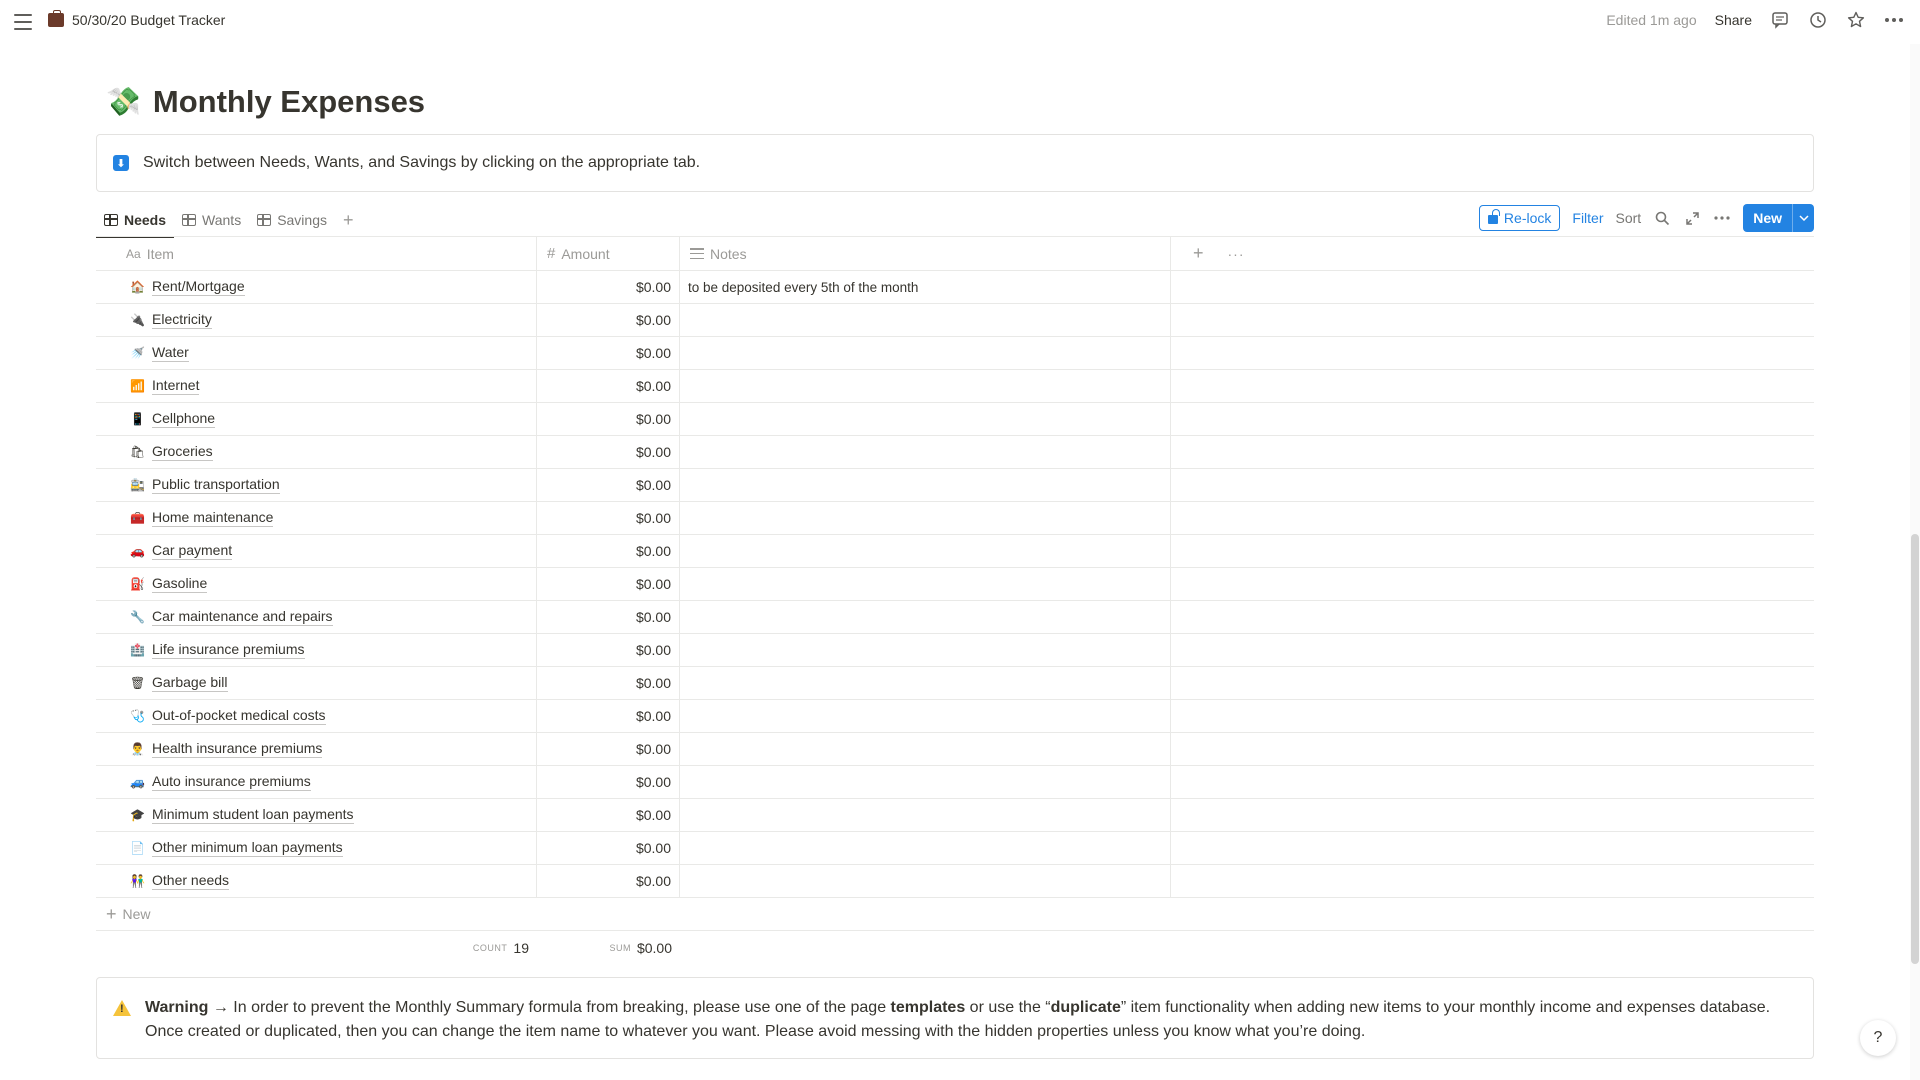 This screenshot has height=1080, width=1920. Describe the element at coordinates (1803, 218) in the screenshot. I see `chevron-down-icon` at that location.